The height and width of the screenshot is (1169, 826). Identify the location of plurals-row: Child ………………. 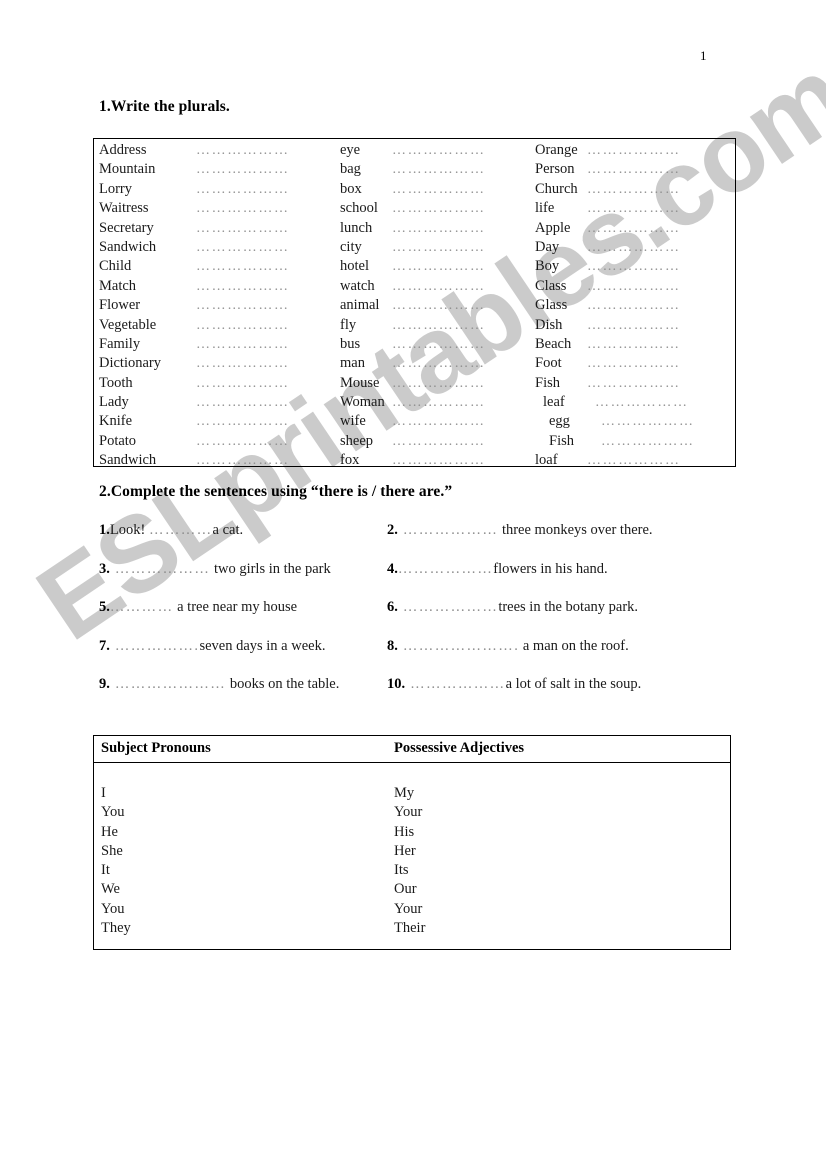
(219, 267).